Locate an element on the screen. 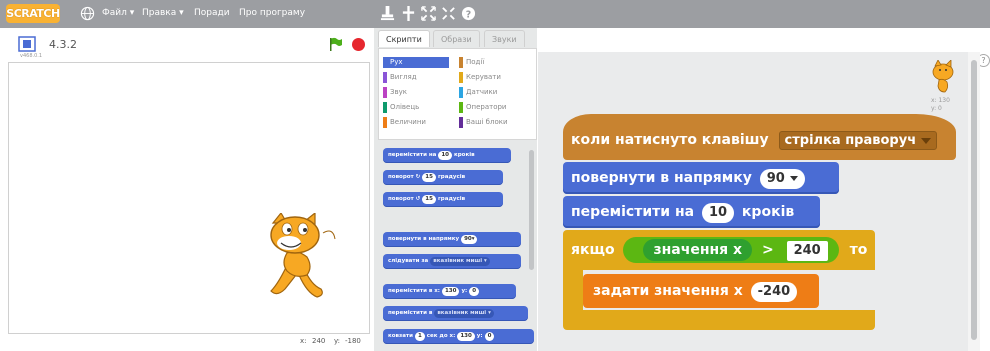  if-block-bottom is located at coordinates (719, 320).